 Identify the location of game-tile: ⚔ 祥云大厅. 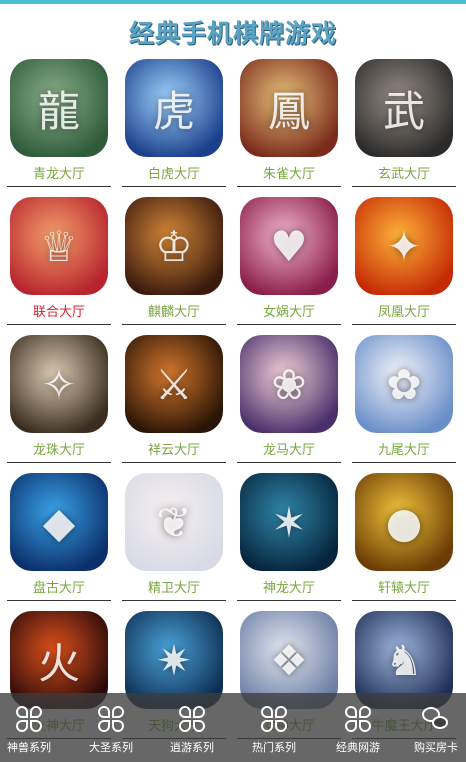
(174, 403).